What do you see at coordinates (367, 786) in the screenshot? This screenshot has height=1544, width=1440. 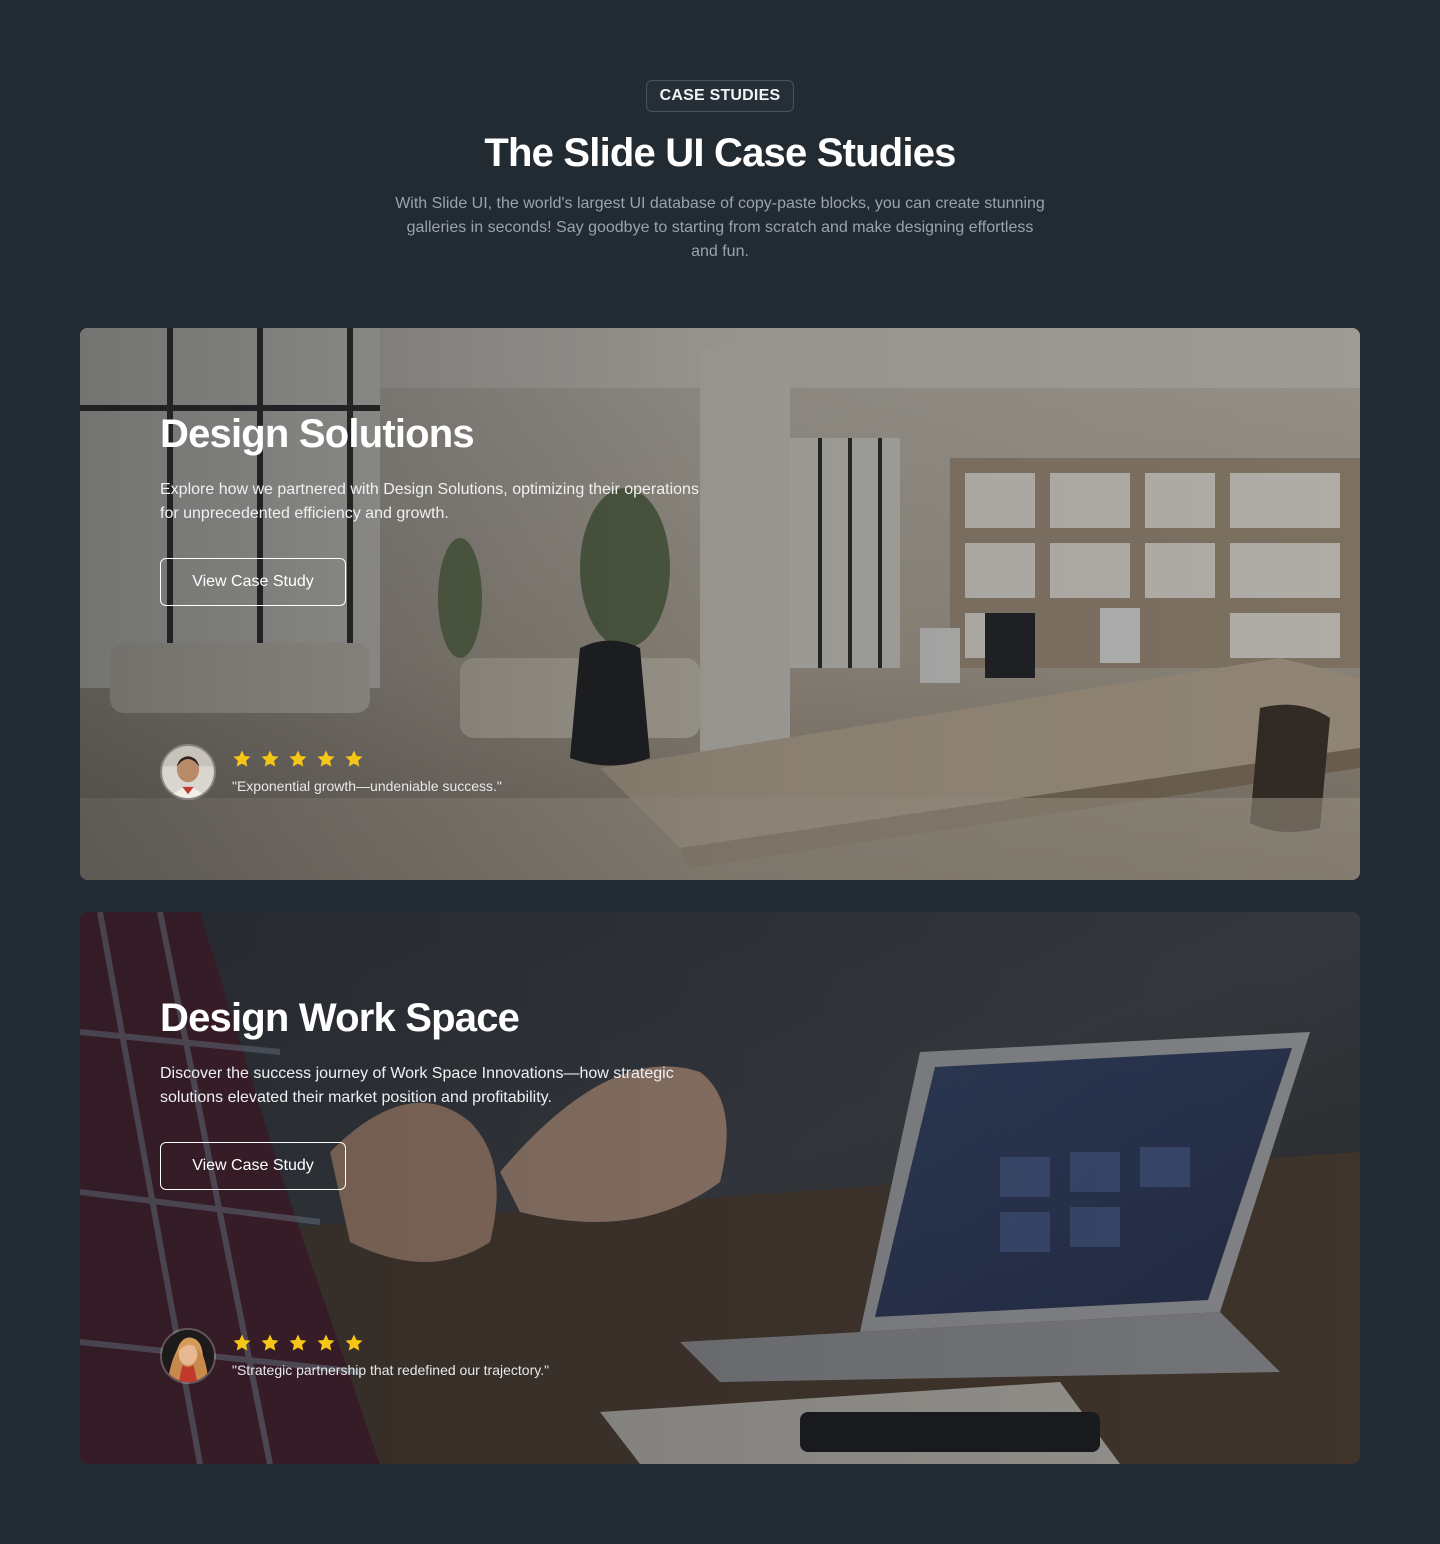 I see `testimonial-quote: "Exponential growth—undeniable success."` at bounding box center [367, 786].